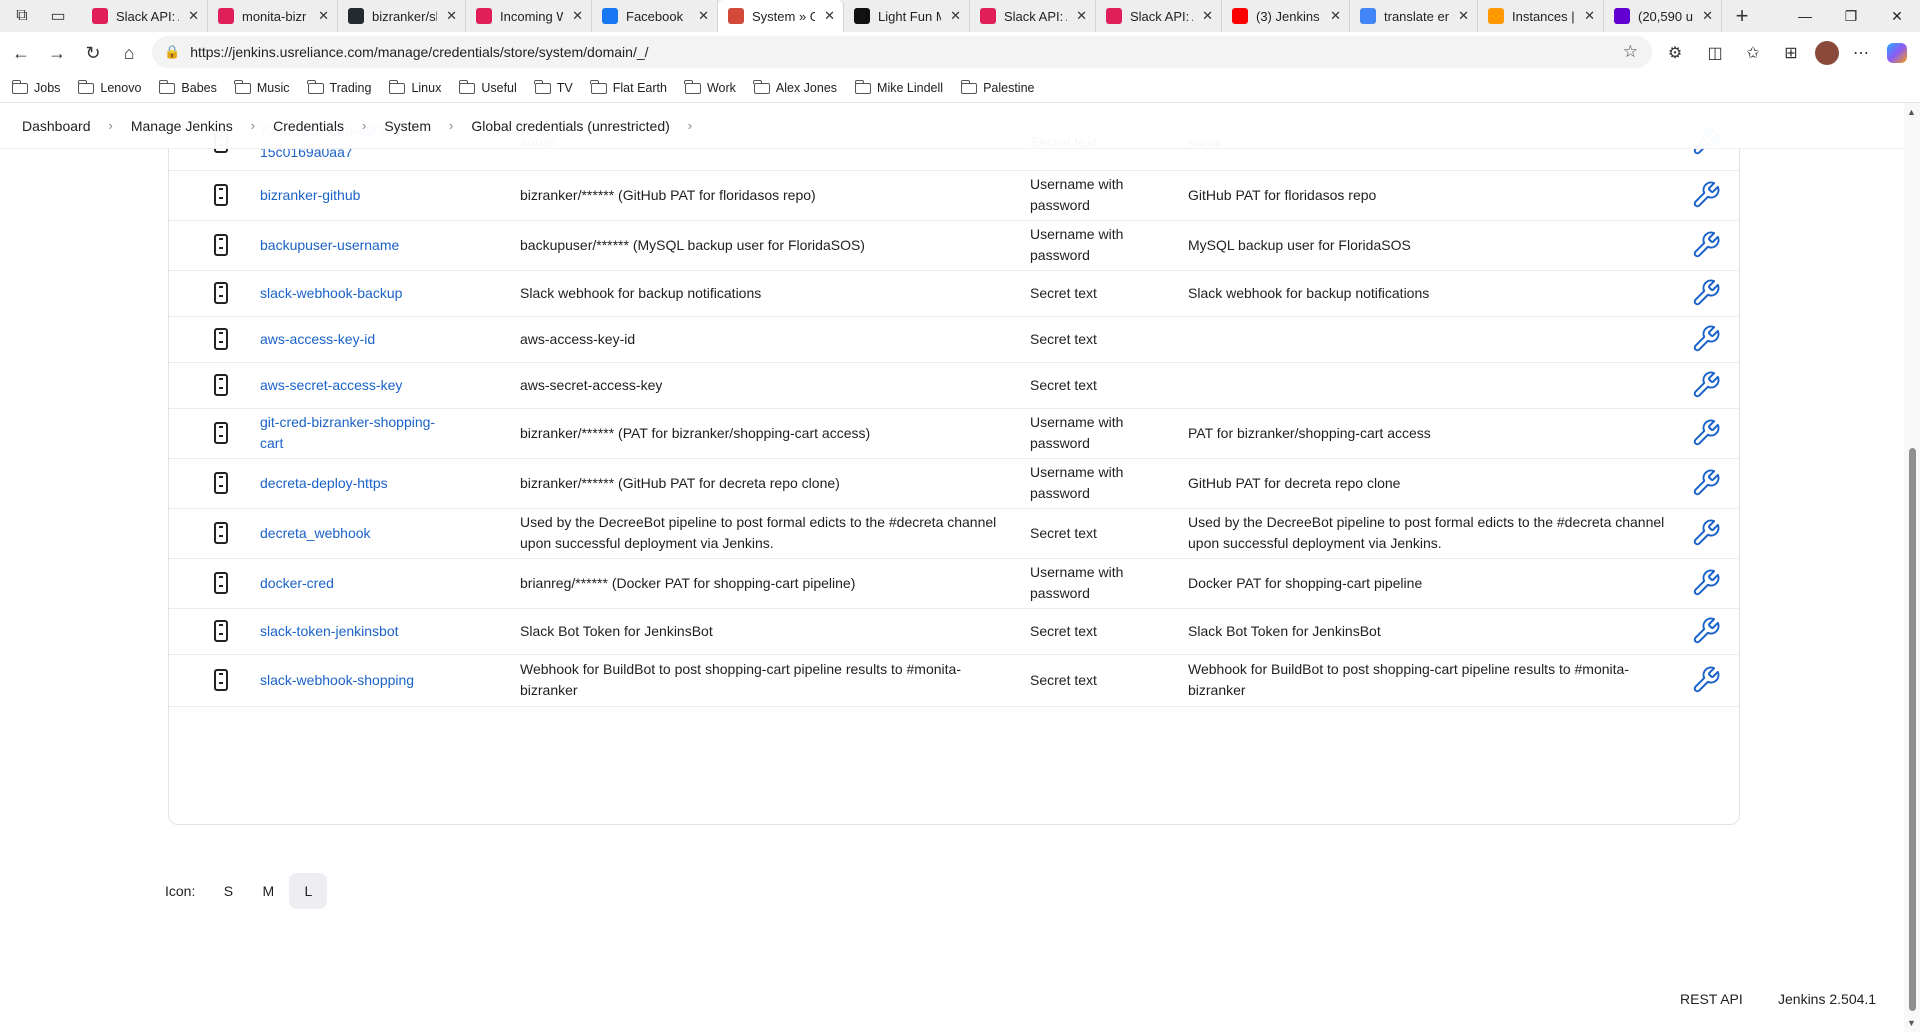 This screenshot has height=1032, width=1920. I want to click on lock-icon: 🔒, so click(172, 52).